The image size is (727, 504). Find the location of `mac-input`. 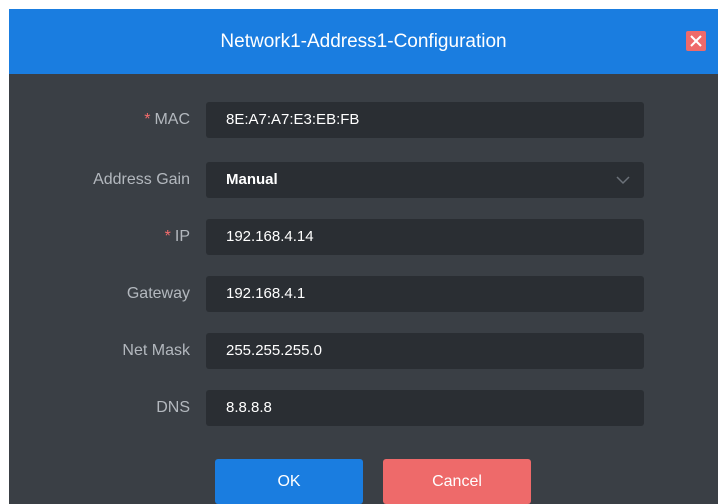

mac-input is located at coordinates (425, 120).